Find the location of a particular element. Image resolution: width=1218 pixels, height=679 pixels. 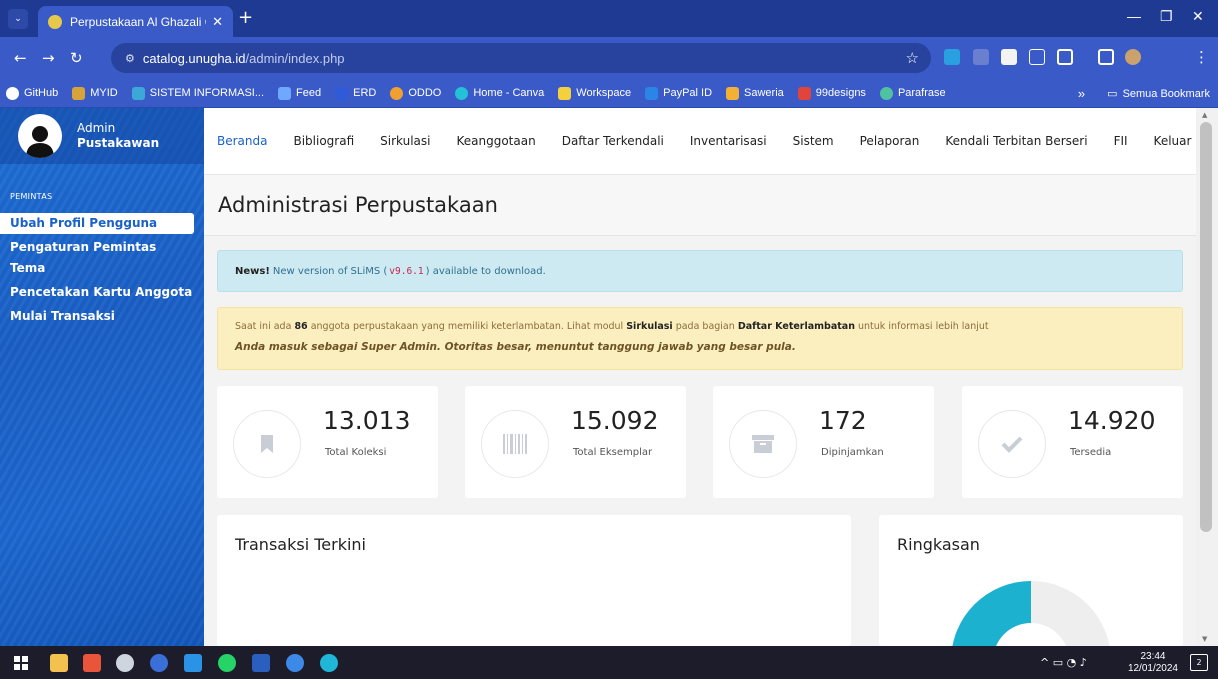

restore-icon: ❐ is located at coordinates (1166, 16).